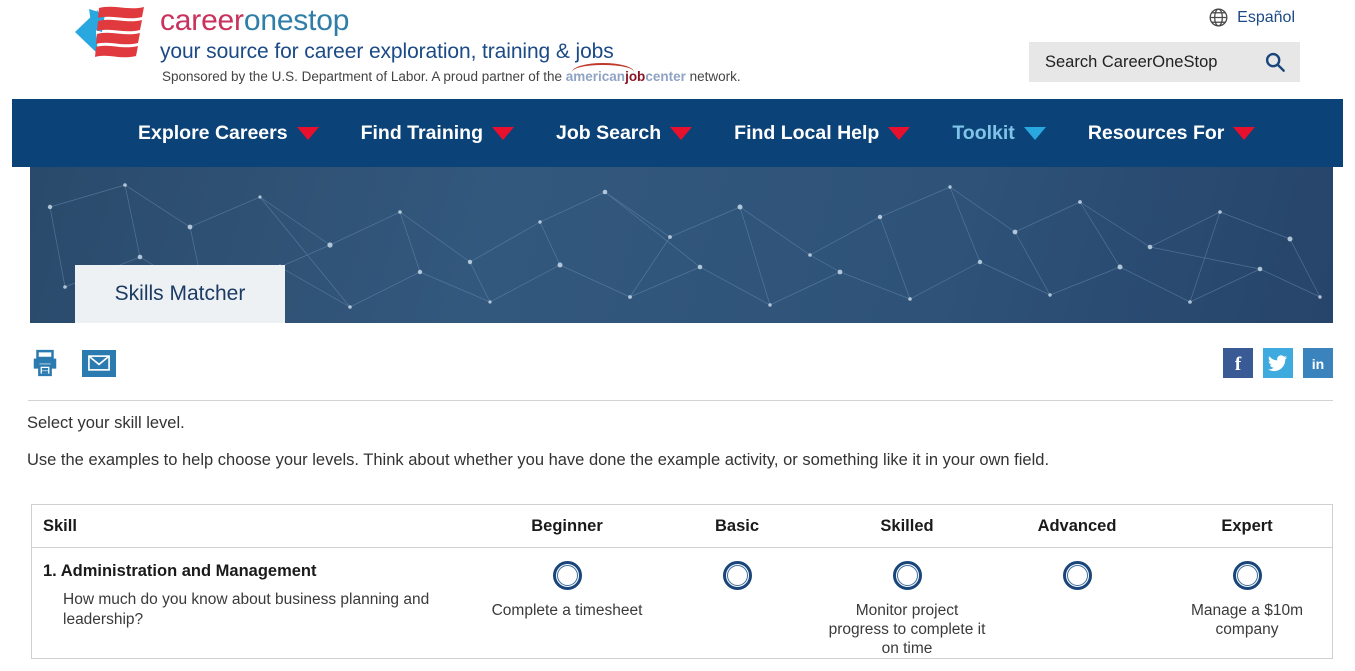 The height and width of the screenshot is (671, 1355). I want to click on ajc-center: center, so click(665, 76).